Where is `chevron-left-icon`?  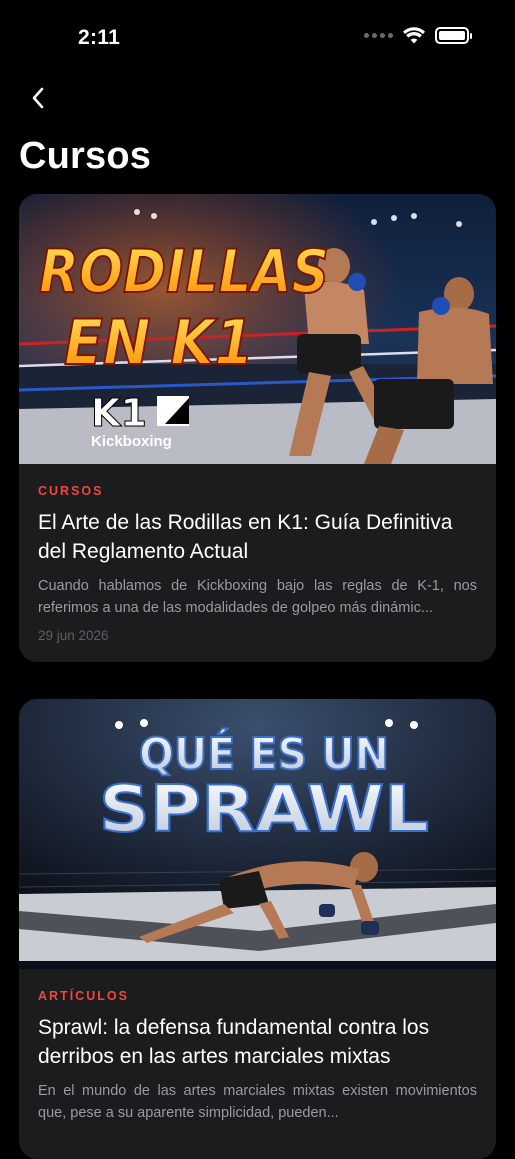 chevron-left-icon is located at coordinates (38, 98).